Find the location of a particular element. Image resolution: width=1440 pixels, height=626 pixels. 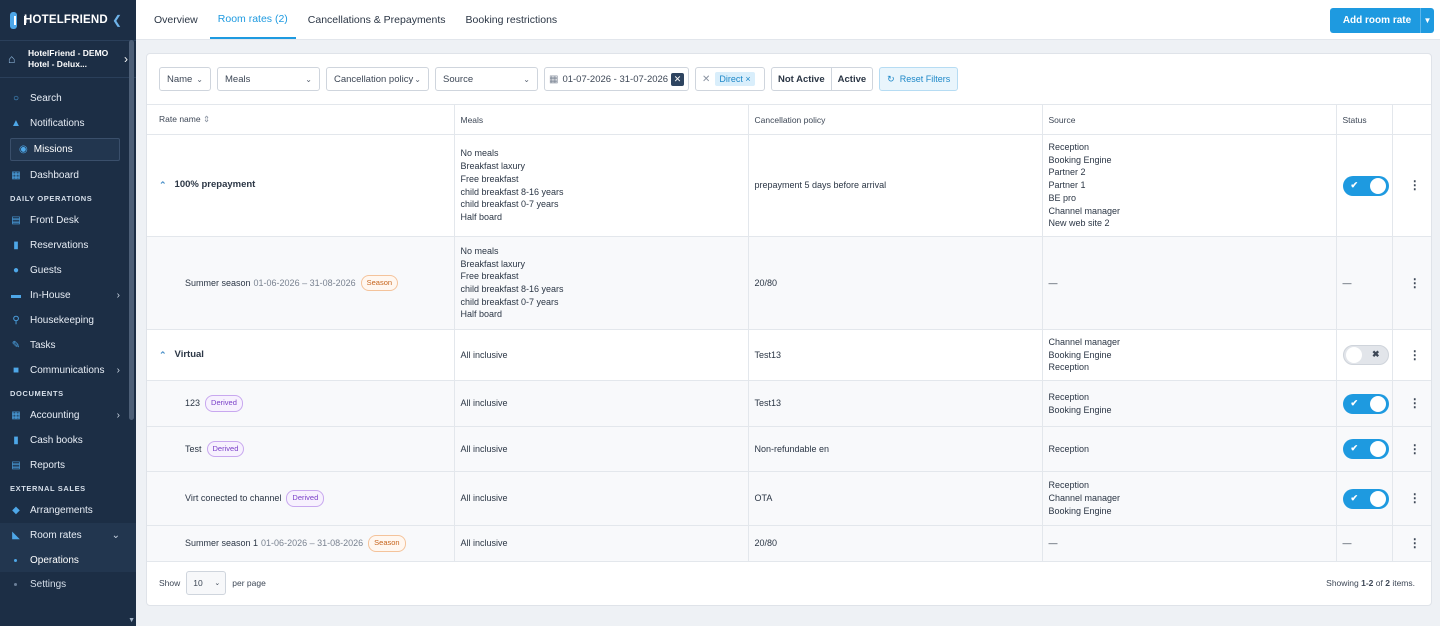

collapse-sidebar-icon: ❮ is located at coordinates (117, 20).